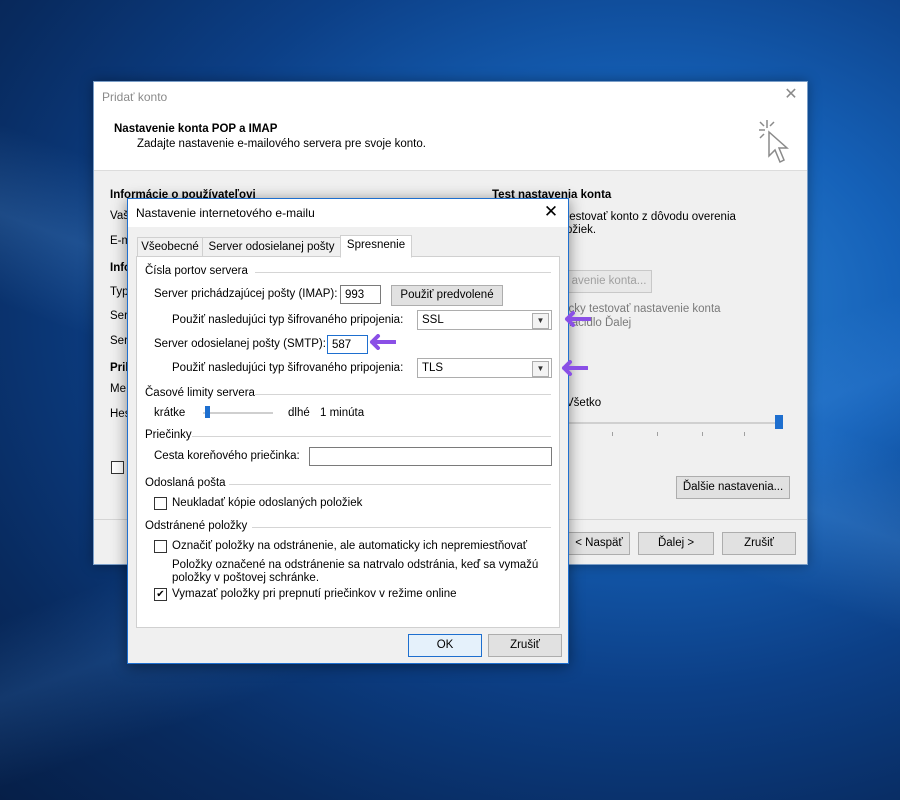 This screenshot has height=800, width=900. Describe the element at coordinates (246, 294) in the screenshot. I see `imap-port-label: Server prichádzajúcej pošty (IMAP):` at that location.